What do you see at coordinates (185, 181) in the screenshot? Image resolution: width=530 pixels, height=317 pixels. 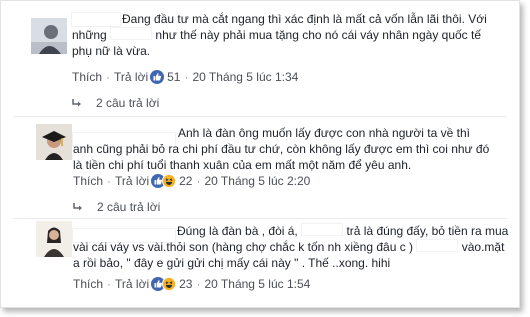 I see `reaction-count: 22` at bounding box center [185, 181].